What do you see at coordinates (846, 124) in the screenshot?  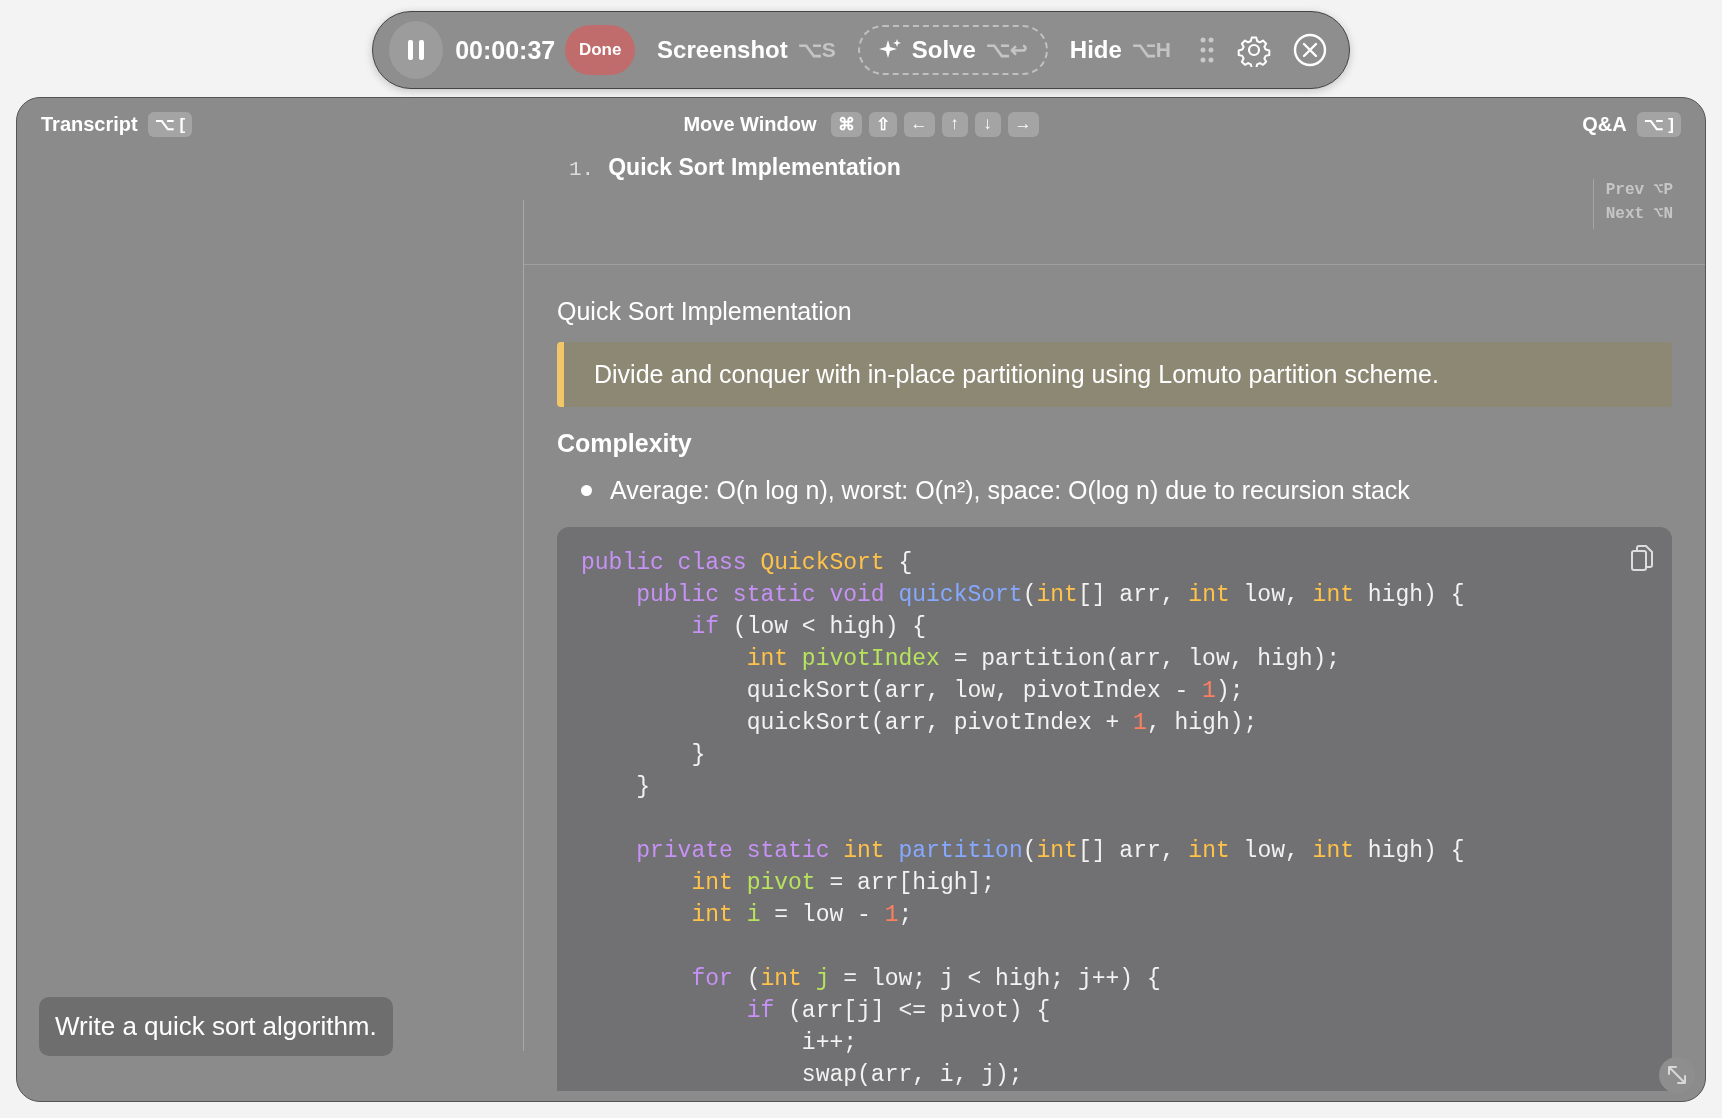 I see `shortcut-key: ⌘` at bounding box center [846, 124].